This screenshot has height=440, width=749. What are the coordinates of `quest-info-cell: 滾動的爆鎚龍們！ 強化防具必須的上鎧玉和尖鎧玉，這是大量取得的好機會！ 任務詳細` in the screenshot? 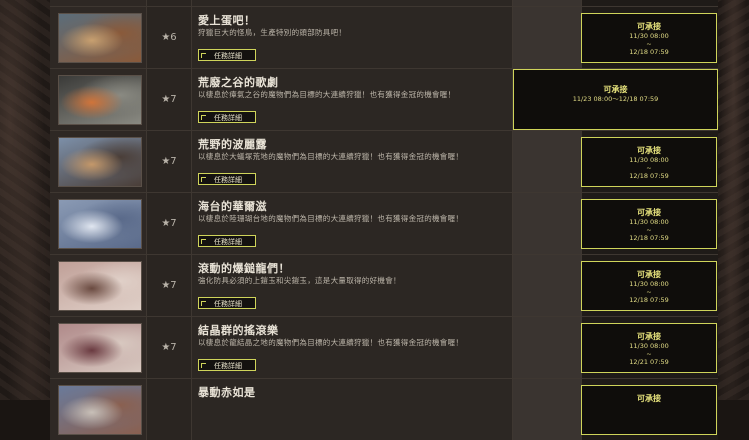 It's located at (352, 285).